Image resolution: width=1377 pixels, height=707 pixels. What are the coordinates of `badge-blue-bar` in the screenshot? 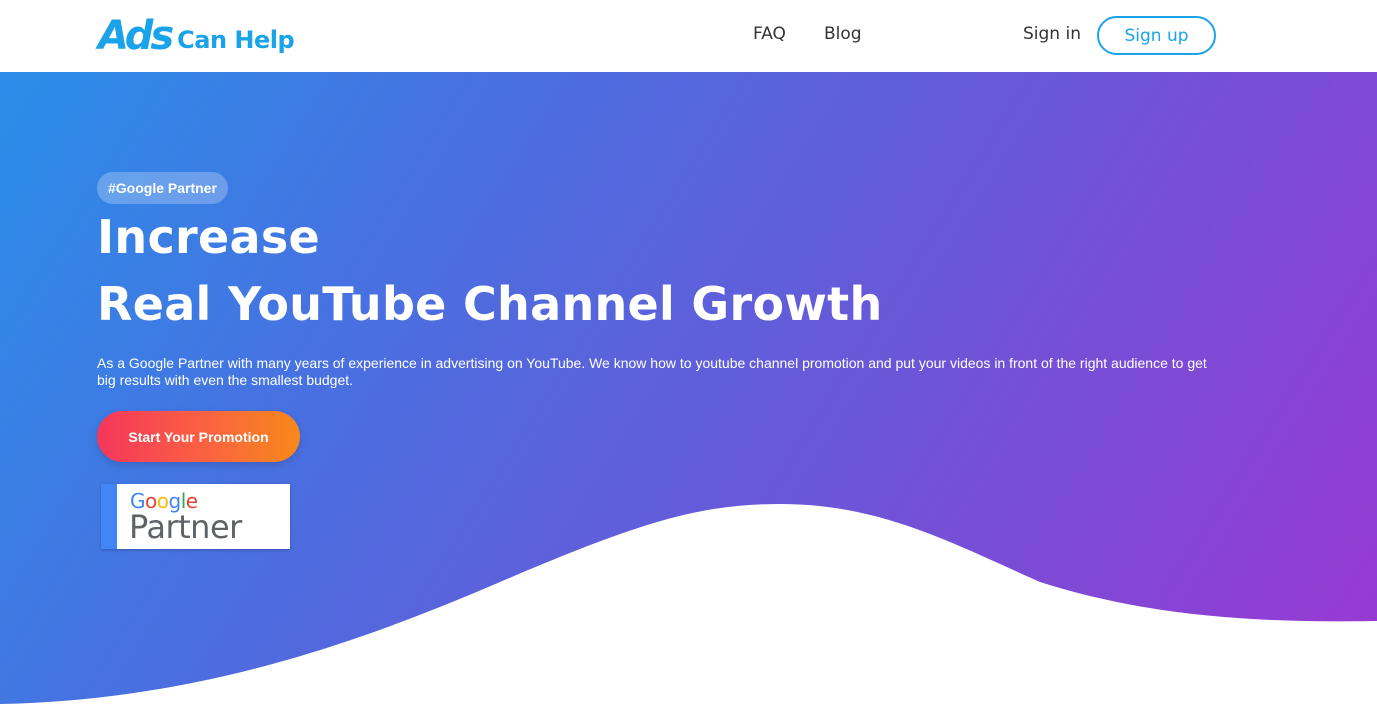 It's located at (109, 516).